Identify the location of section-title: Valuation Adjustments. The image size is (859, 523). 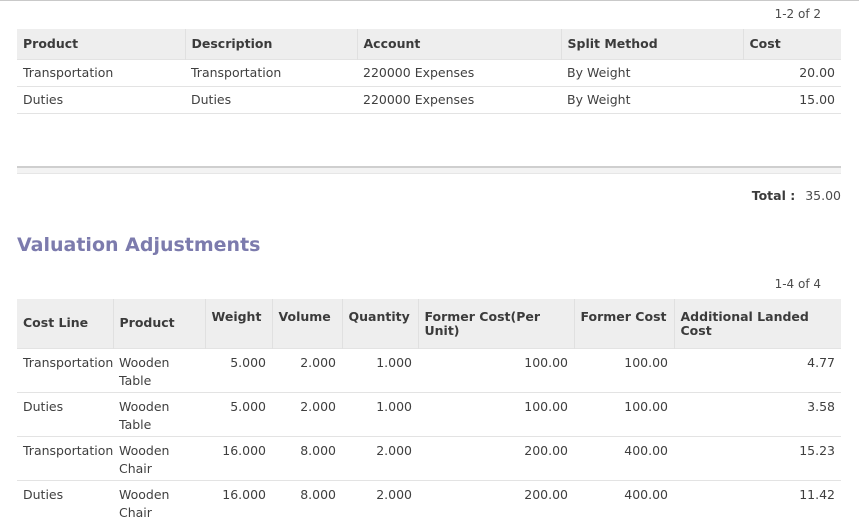
(139, 245).